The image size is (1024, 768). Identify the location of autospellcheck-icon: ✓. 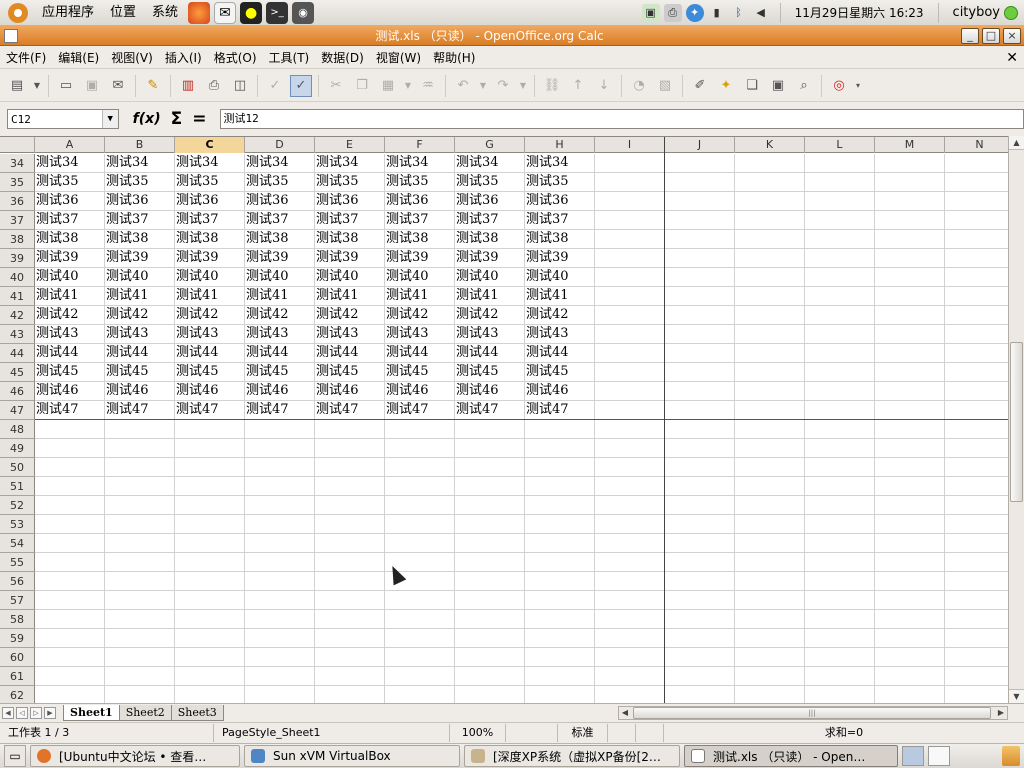
(301, 85).